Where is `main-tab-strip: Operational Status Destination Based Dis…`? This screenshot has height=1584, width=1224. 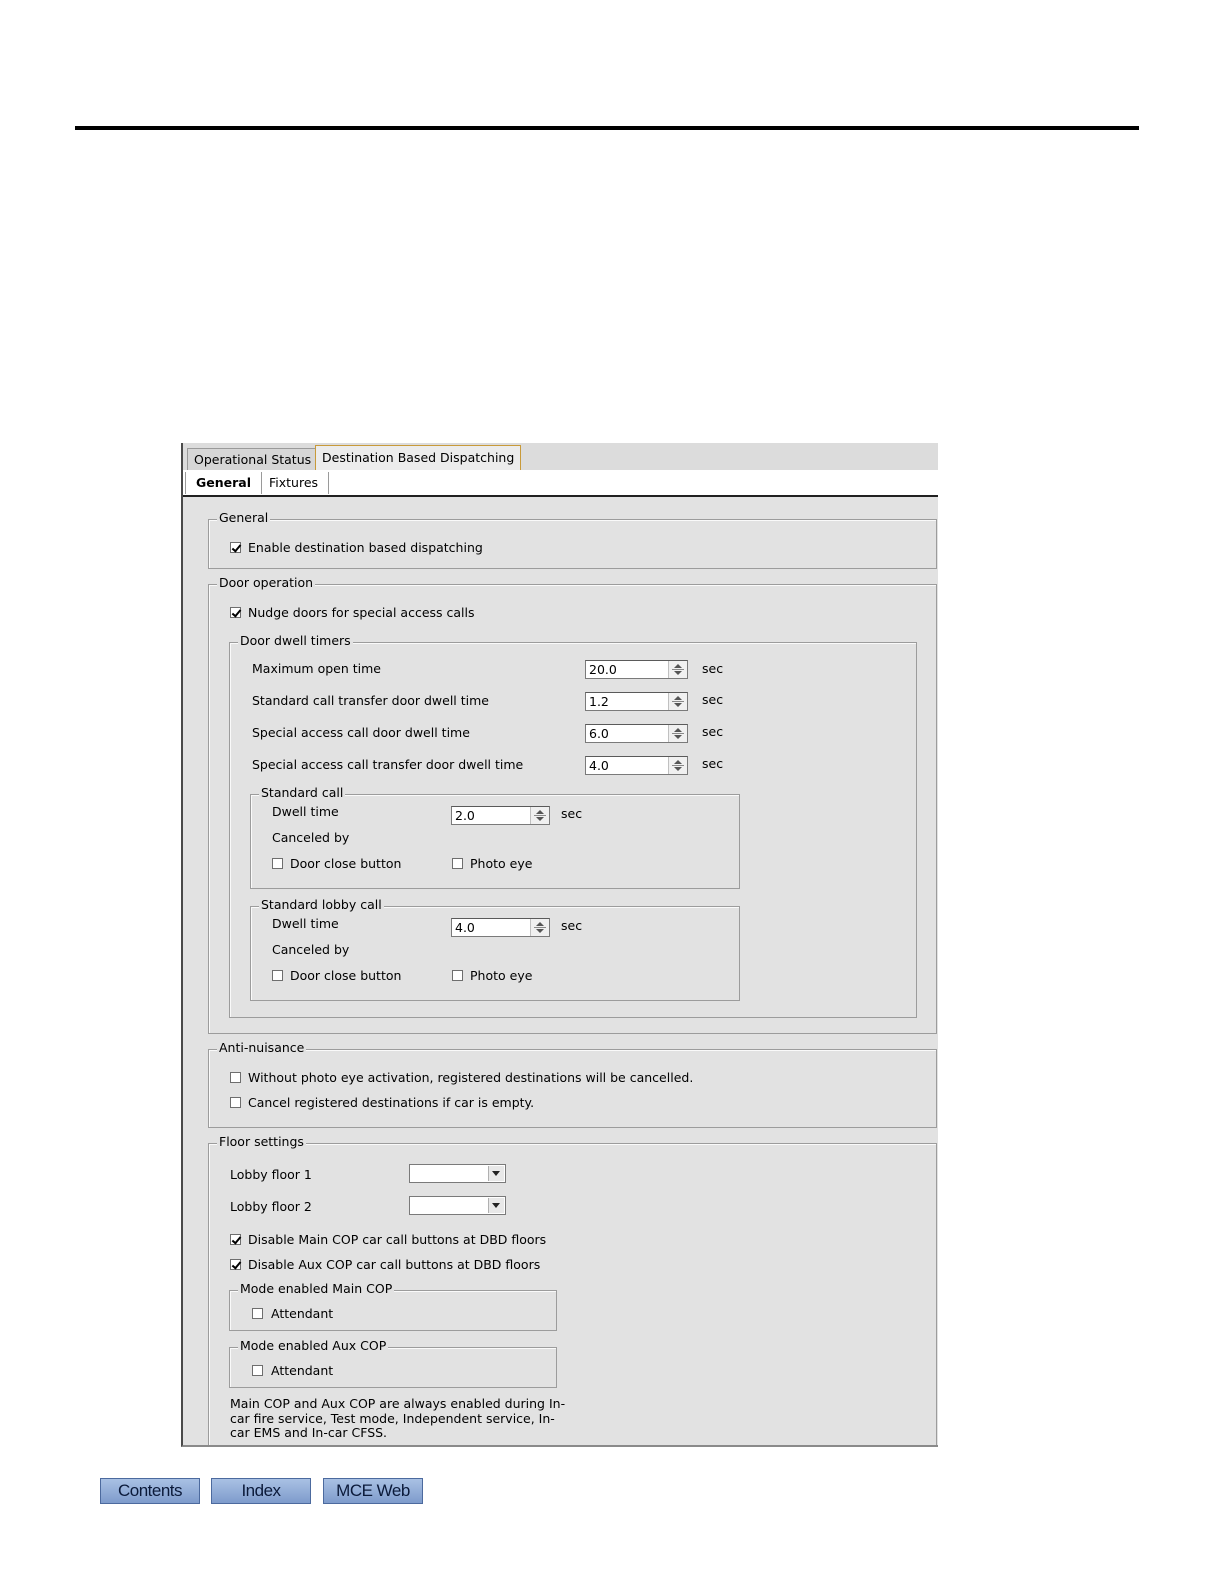 main-tab-strip: Operational Status Destination Based Dis… is located at coordinates (560, 457).